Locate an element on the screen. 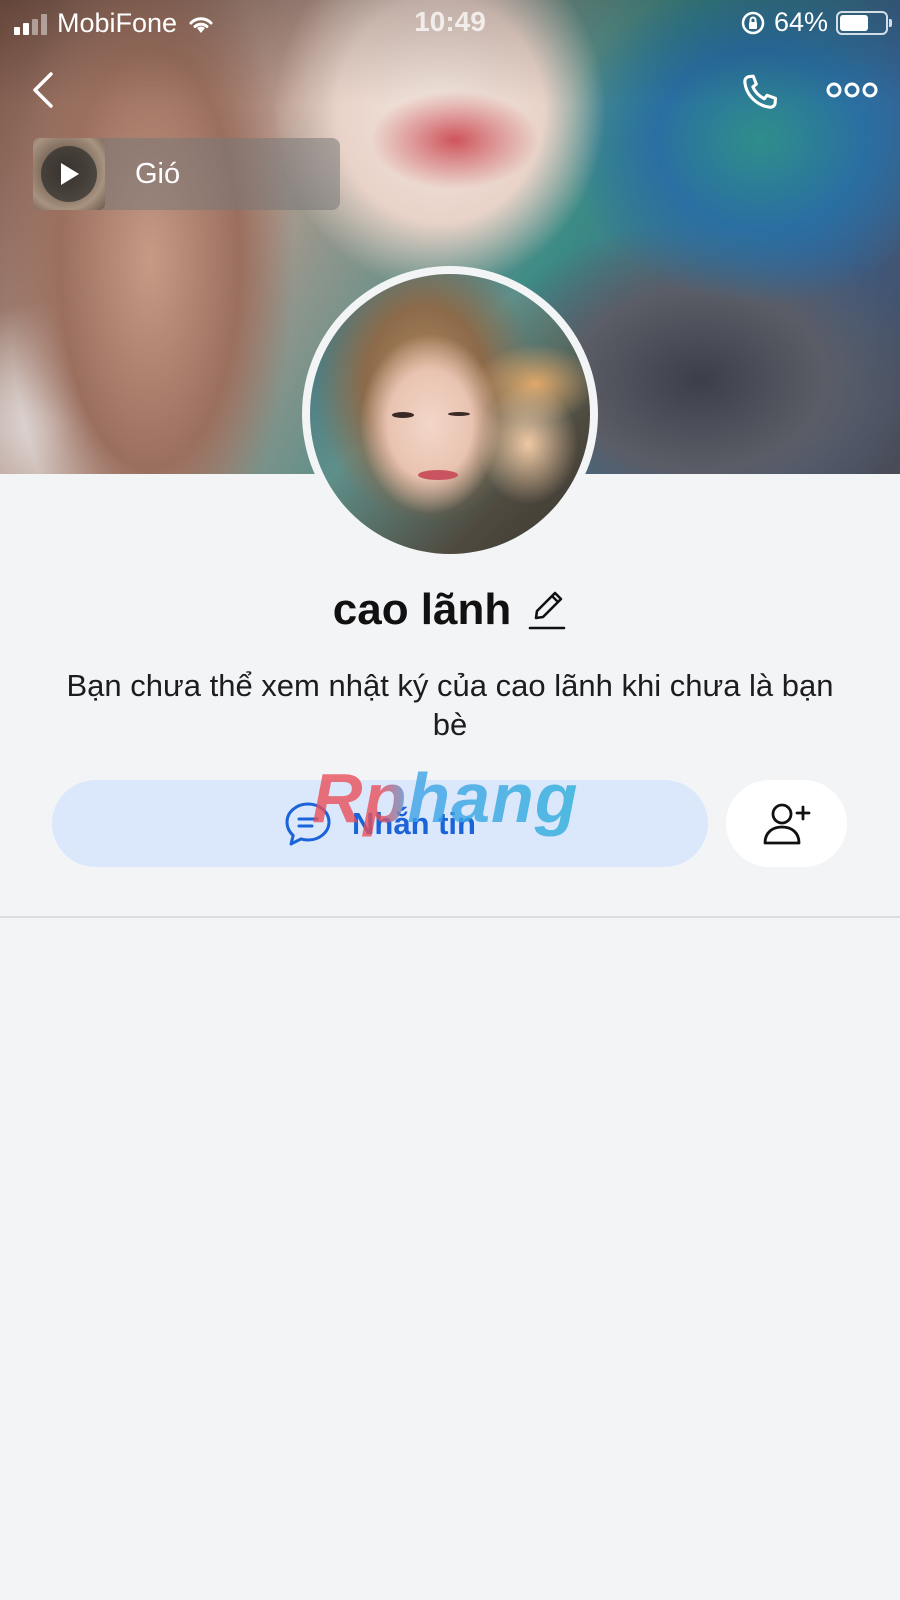 The image size is (900, 1600). add-user-icon is located at coordinates (786, 823).